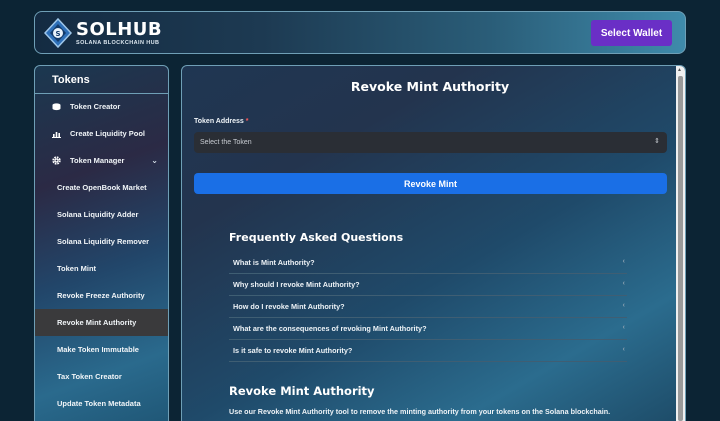 The width and height of the screenshot is (720, 421). Describe the element at coordinates (680, 248) in the screenshot. I see `scrollbar-thumb` at that location.